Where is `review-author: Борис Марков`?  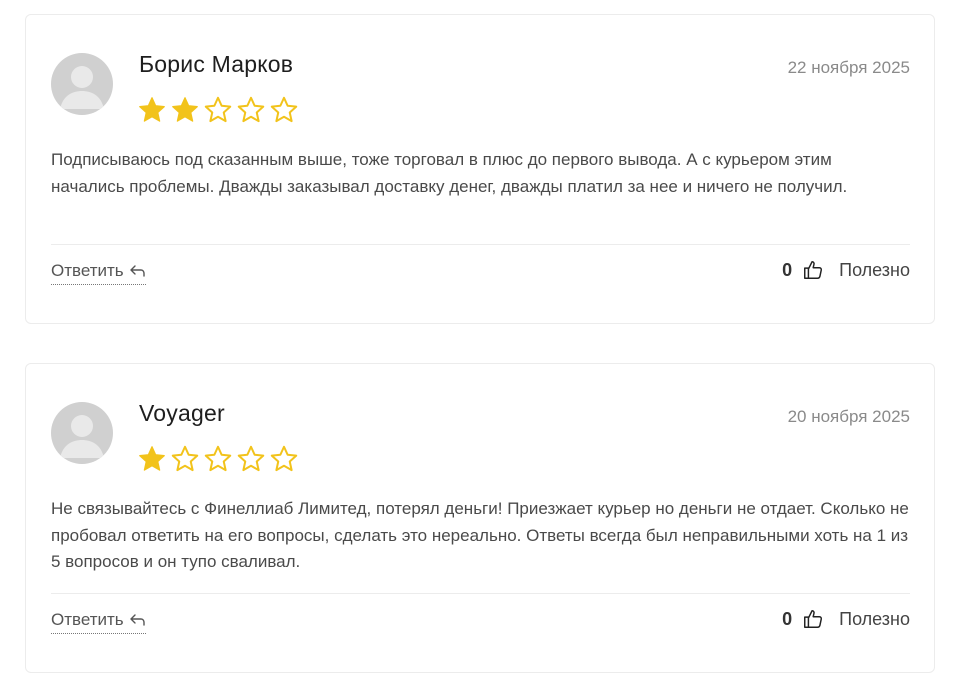 review-author: Борис Марков is located at coordinates (216, 64).